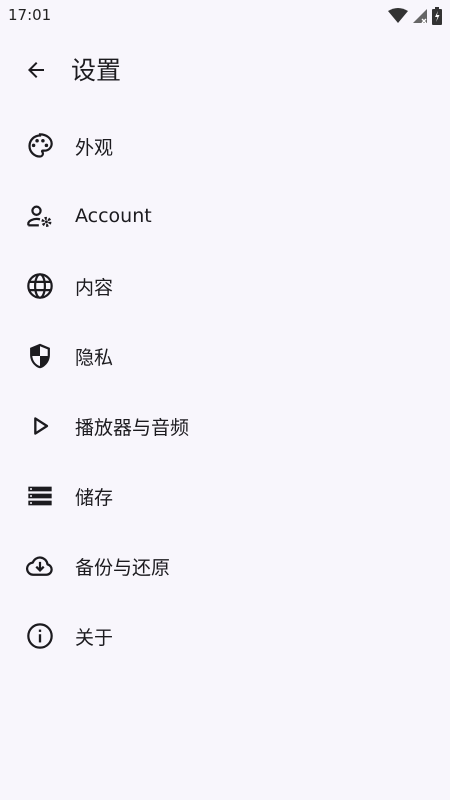 This screenshot has height=800, width=450. I want to click on info-icon, so click(40, 636).